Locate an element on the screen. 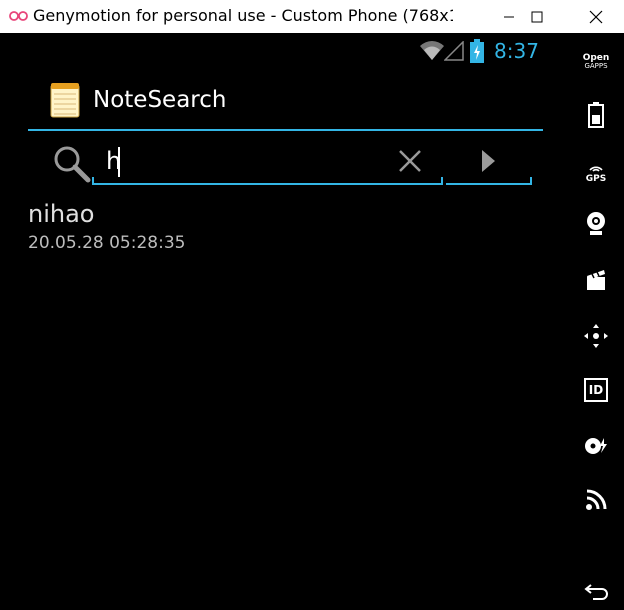  opengapps-label-line2: GAPPS is located at coordinates (596, 66).